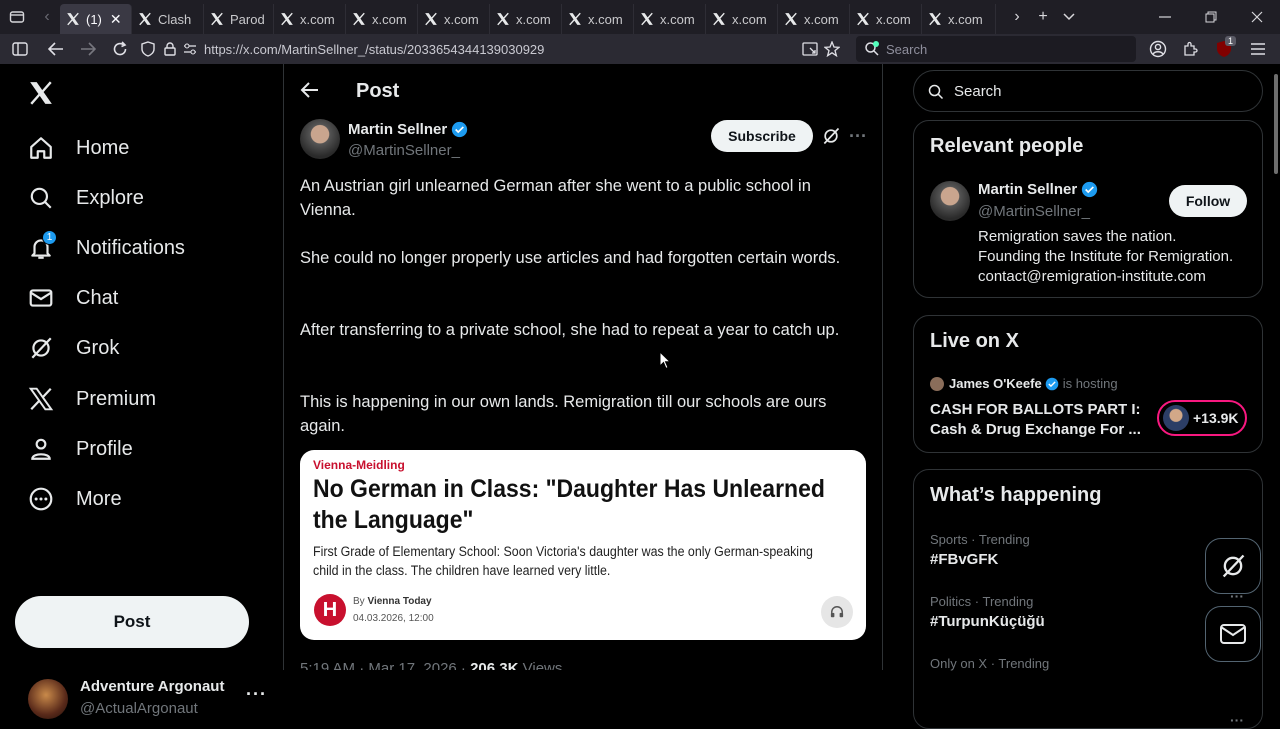 The image size is (1280, 729). Describe the element at coordinates (247, 19) in the screenshot. I see `tab-title: Parod` at that location.